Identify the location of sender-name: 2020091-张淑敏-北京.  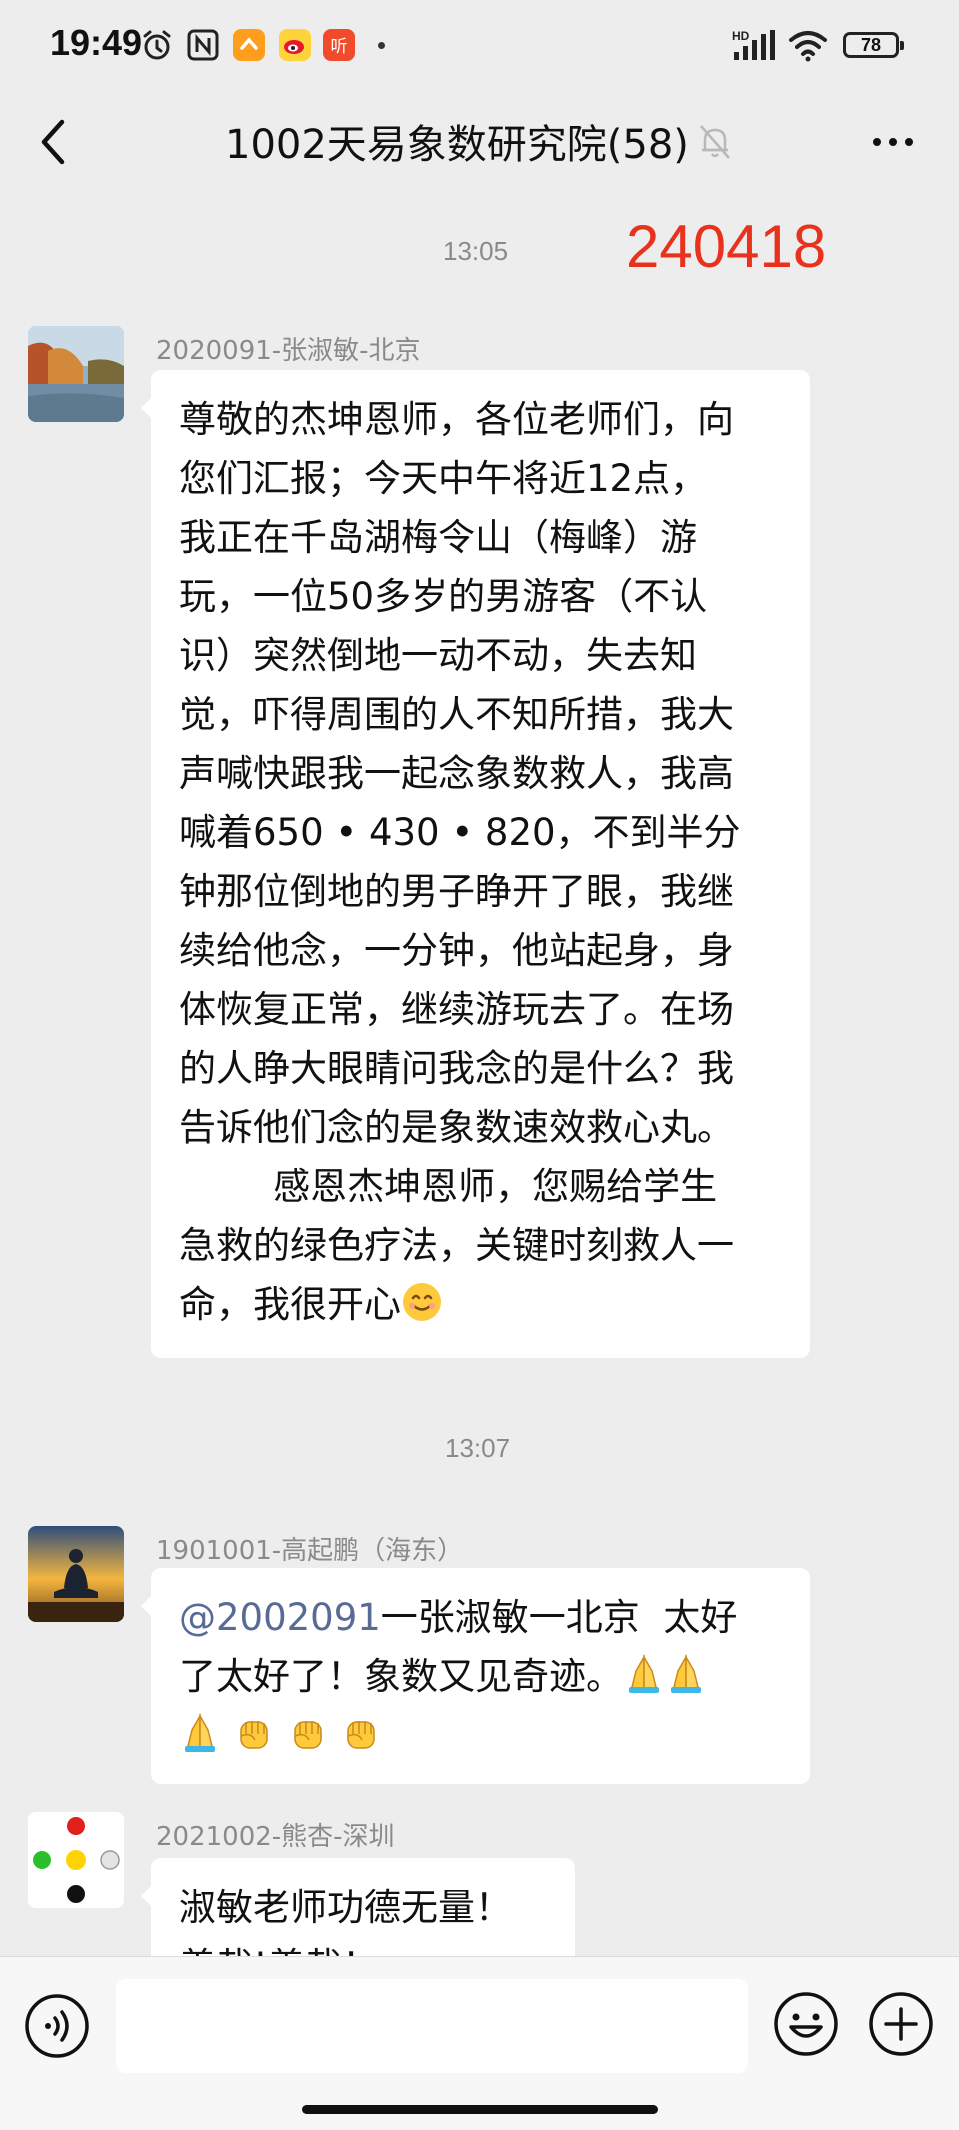
(288, 351).